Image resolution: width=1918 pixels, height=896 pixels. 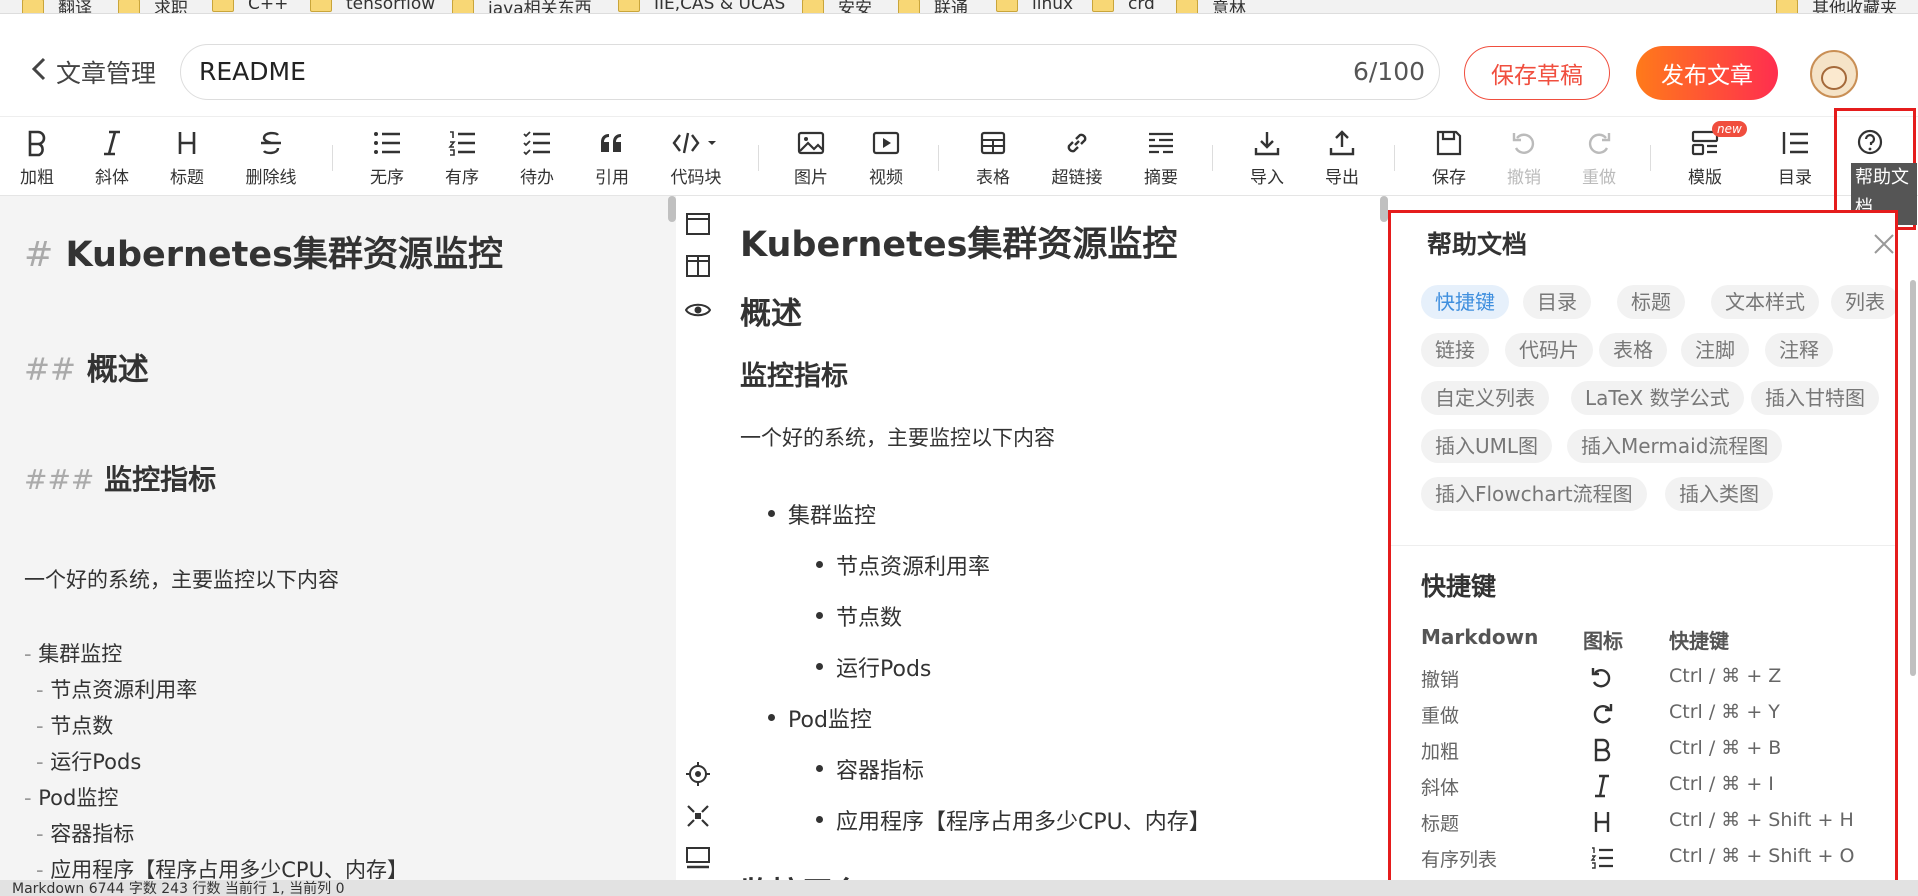 What do you see at coordinates (698, 310) in the screenshot?
I see `preview-eye-icon` at bounding box center [698, 310].